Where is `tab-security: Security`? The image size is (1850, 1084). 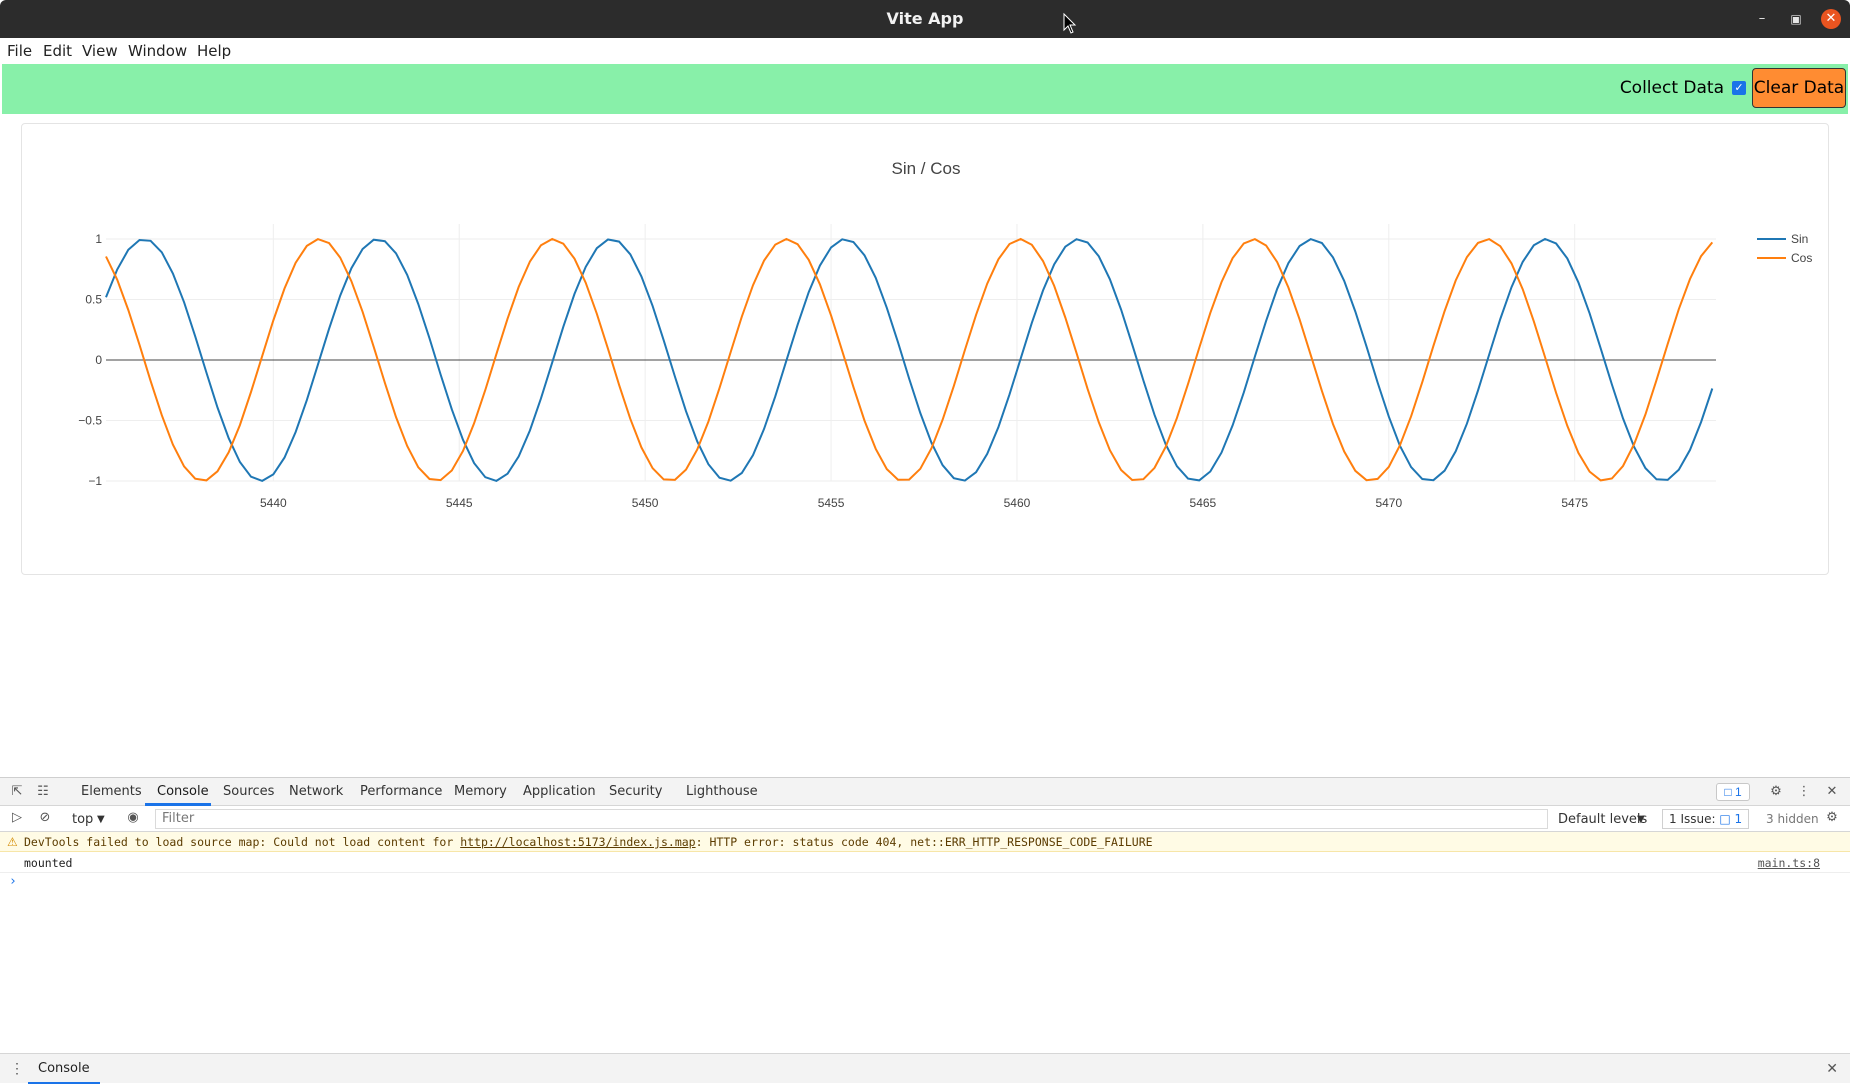
tab-security: Security is located at coordinates (635, 791).